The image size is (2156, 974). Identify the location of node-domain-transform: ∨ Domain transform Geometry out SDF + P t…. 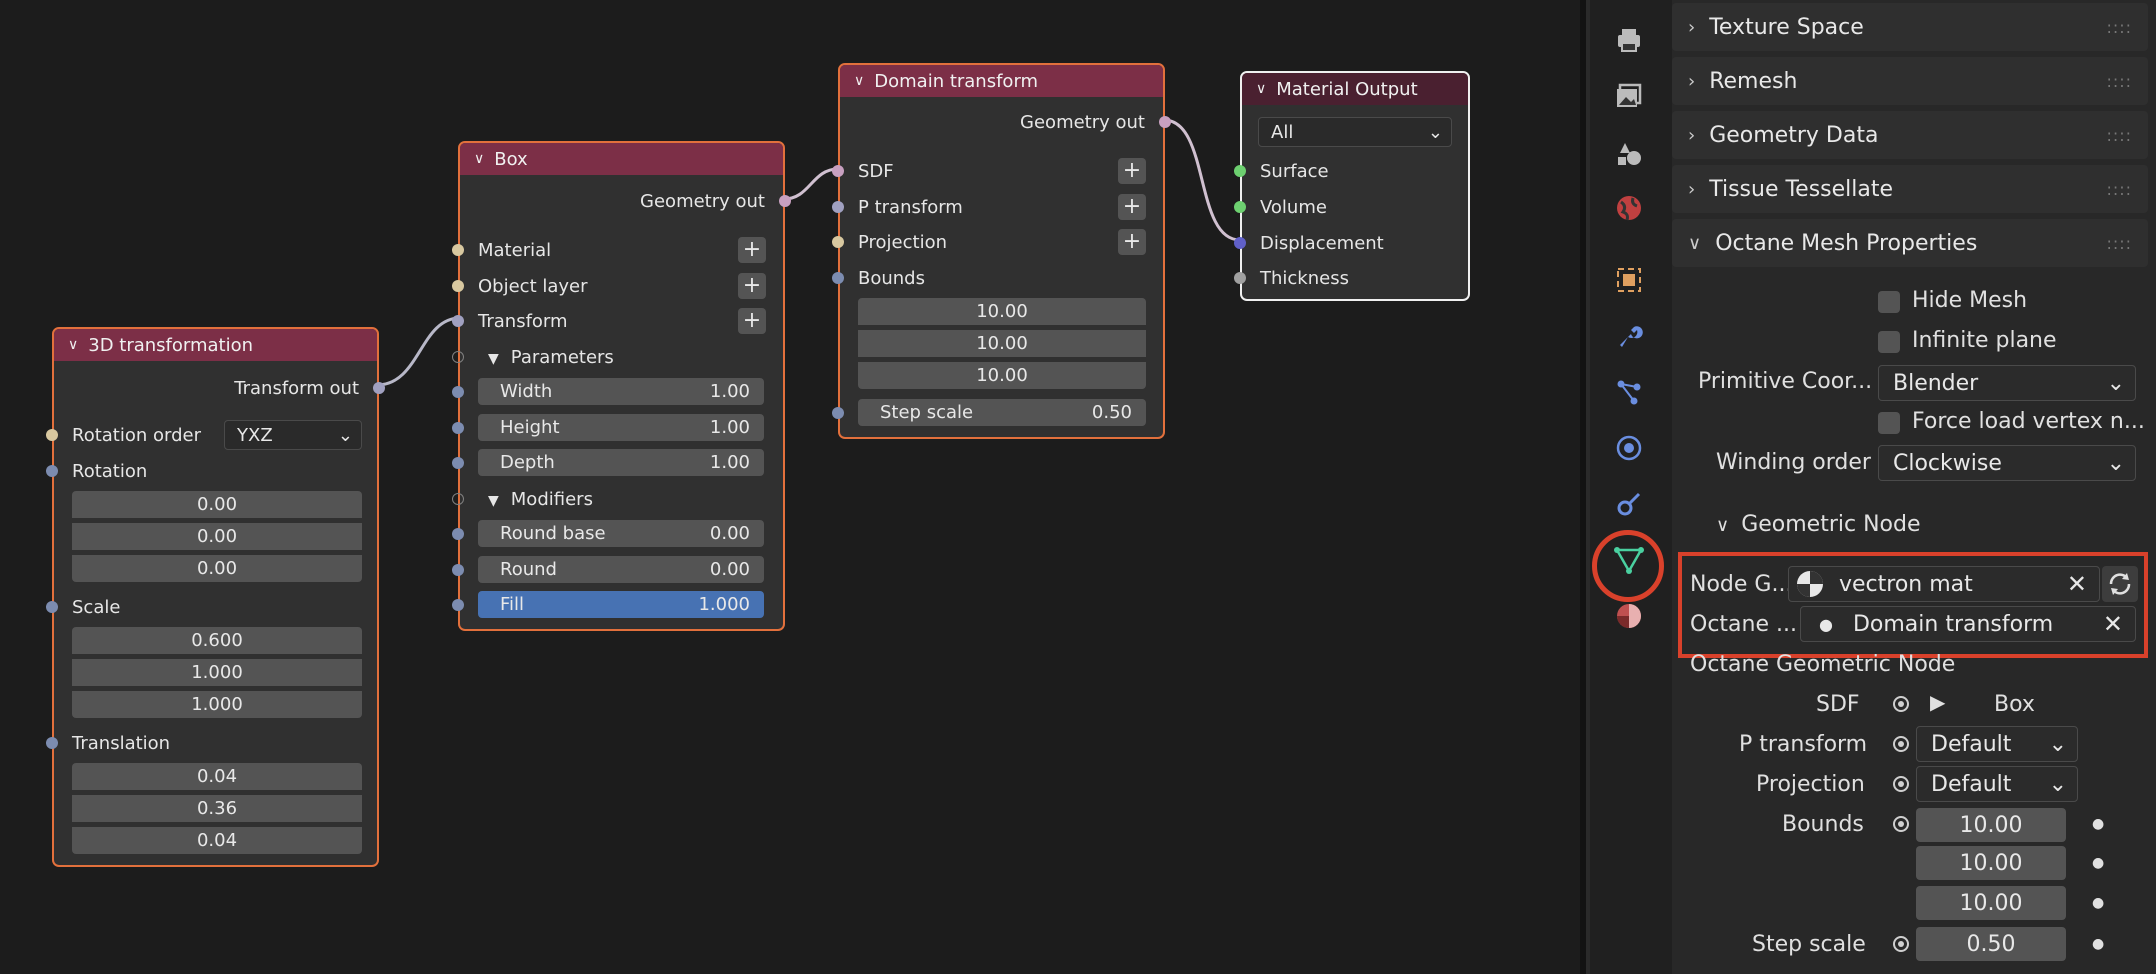
(1001, 251).